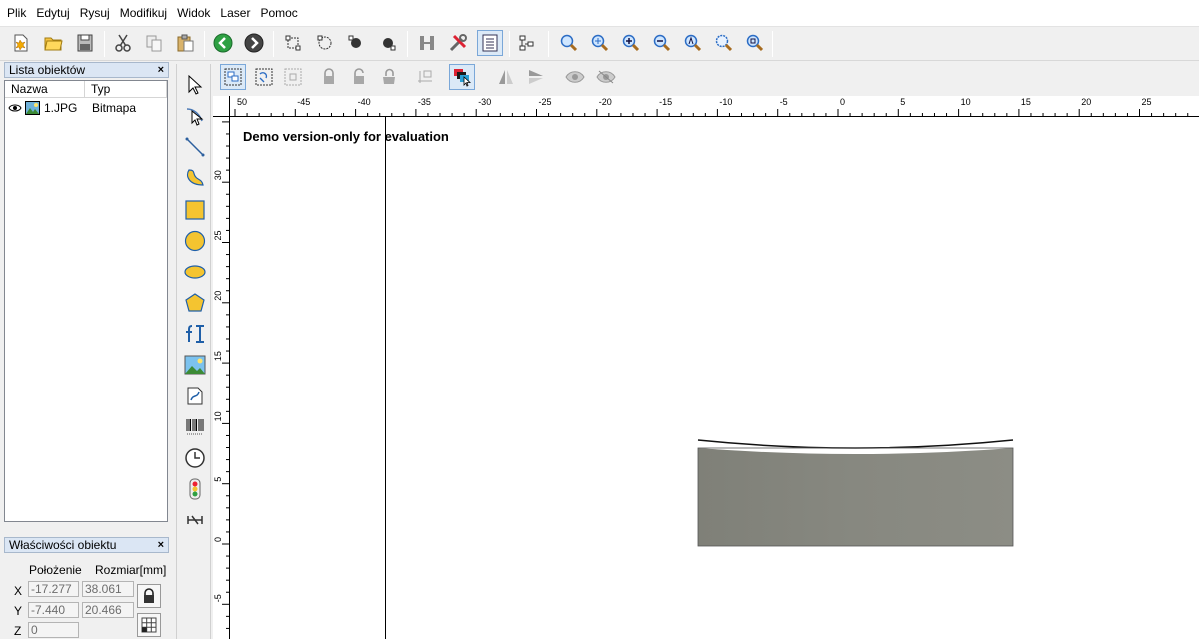  What do you see at coordinates (359, 77) in the screenshot?
I see `unlock-object-button` at bounding box center [359, 77].